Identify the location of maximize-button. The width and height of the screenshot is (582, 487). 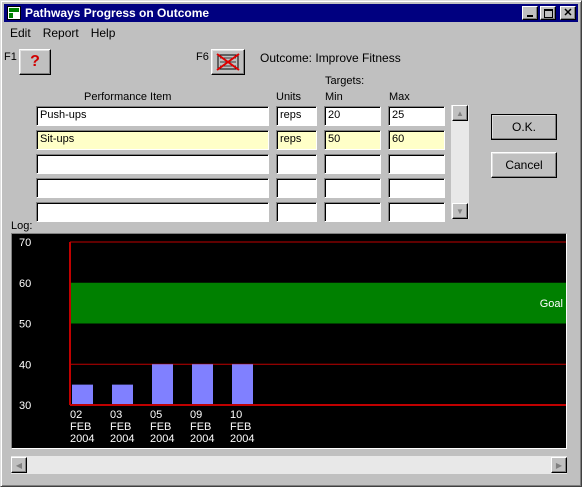
(548, 13).